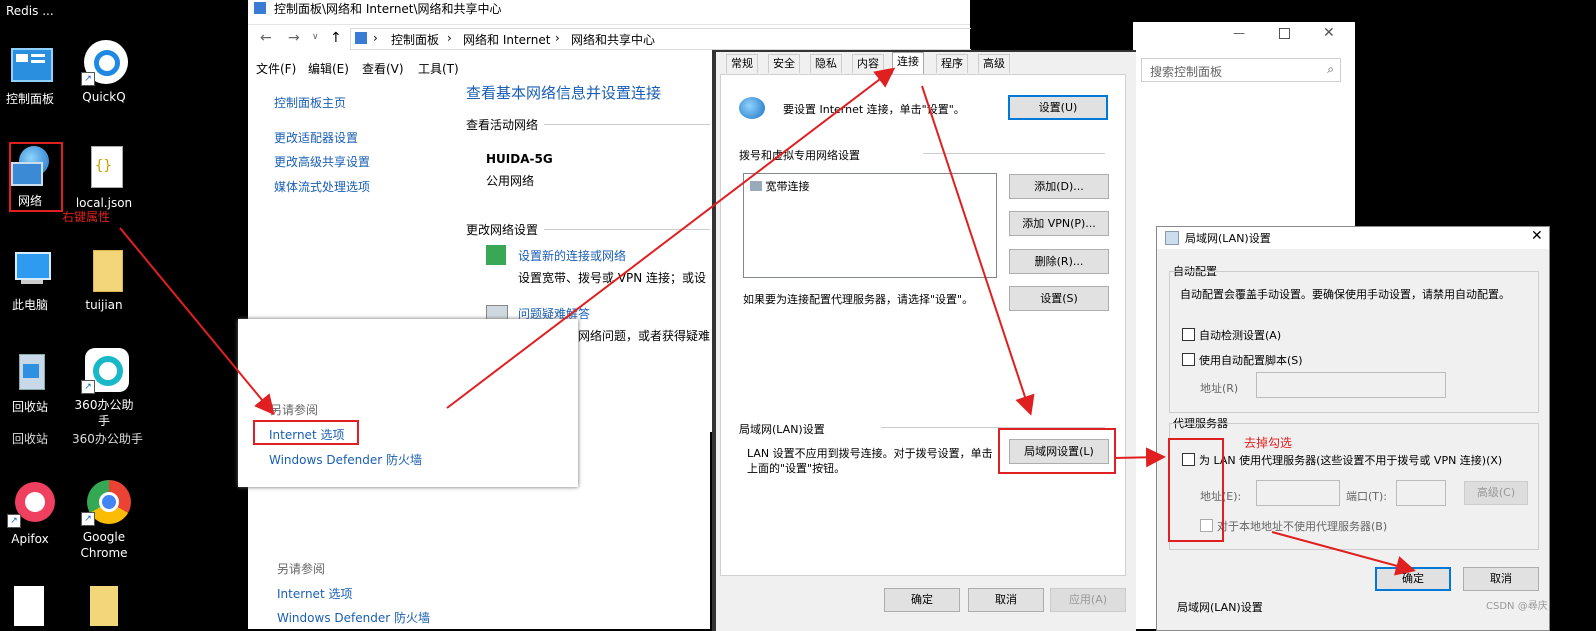 This screenshot has height=631, width=1596. What do you see at coordinates (1139, 457) in the screenshot?
I see `arrow-to-lan-dialog` at bounding box center [1139, 457].